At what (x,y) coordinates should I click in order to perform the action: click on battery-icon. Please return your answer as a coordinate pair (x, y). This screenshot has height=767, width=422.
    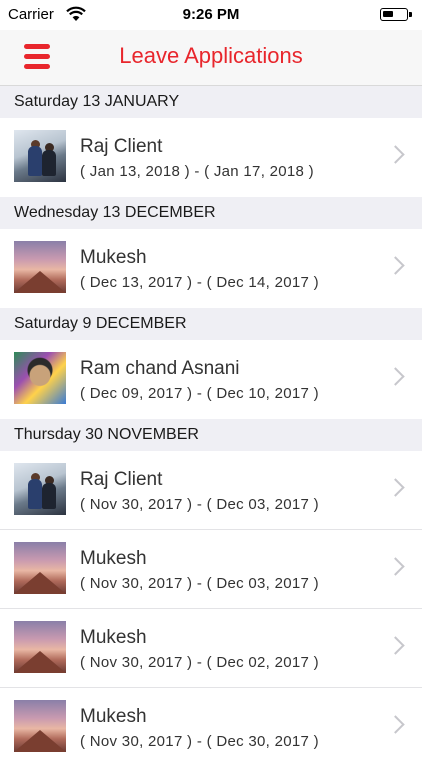
    Looking at the image, I should click on (396, 14).